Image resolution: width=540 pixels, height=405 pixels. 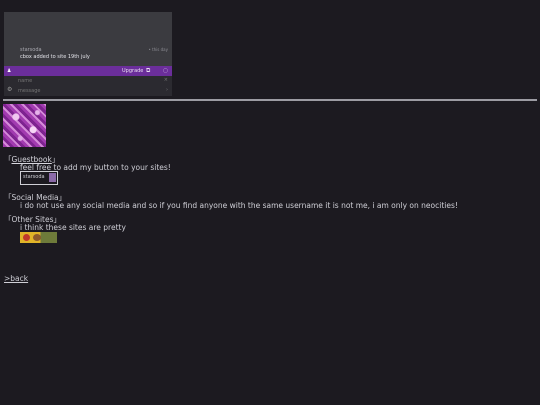 What do you see at coordinates (24, 125) in the screenshot?
I see `avatar` at bounding box center [24, 125].